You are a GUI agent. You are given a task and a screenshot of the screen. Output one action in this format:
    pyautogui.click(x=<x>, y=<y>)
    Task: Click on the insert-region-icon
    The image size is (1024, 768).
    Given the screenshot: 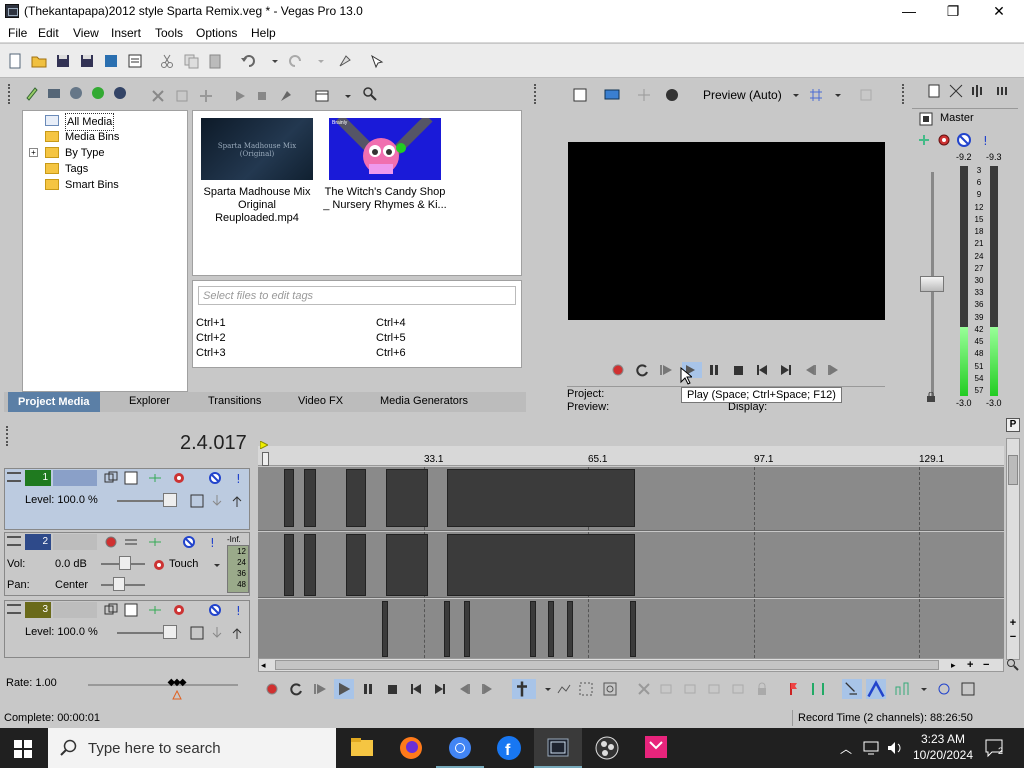 What is the action you would take?
    pyautogui.click(x=818, y=689)
    